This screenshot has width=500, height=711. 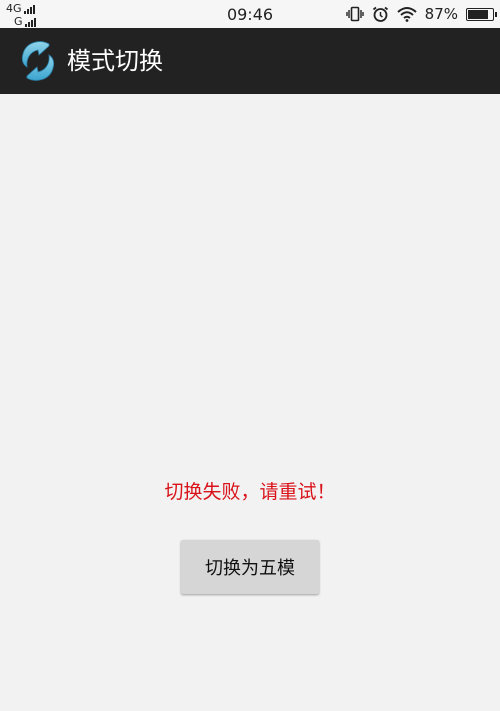 I want to click on vibrate-icon, so click(x=354, y=14).